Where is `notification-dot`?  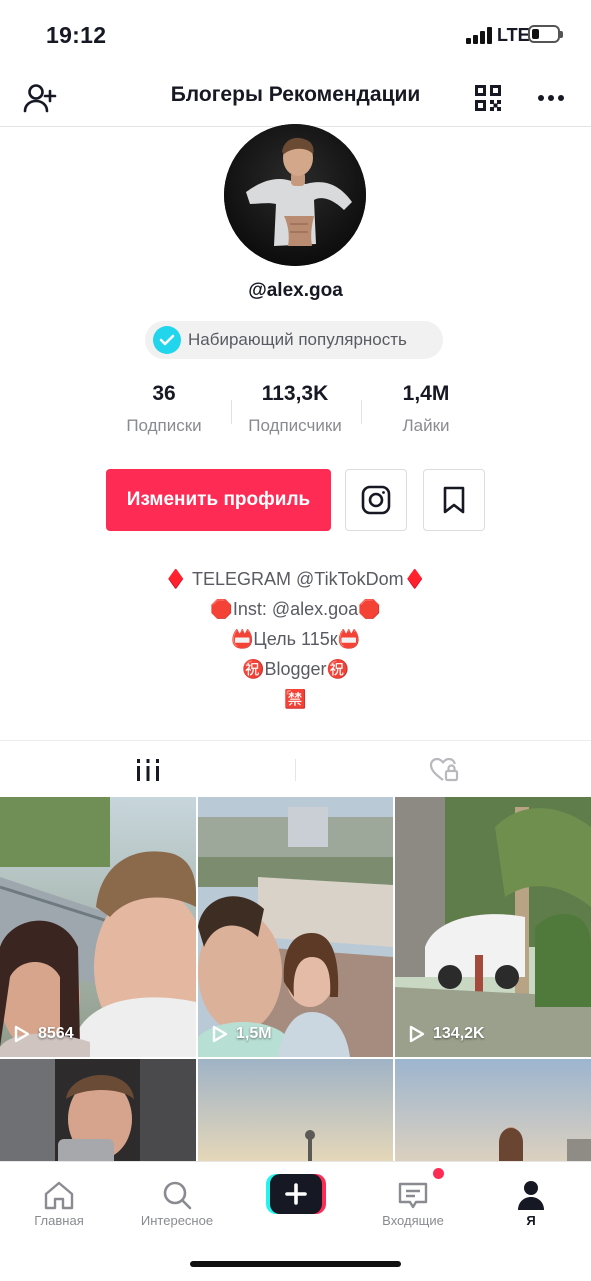
notification-dot is located at coordinates (438, 1173).